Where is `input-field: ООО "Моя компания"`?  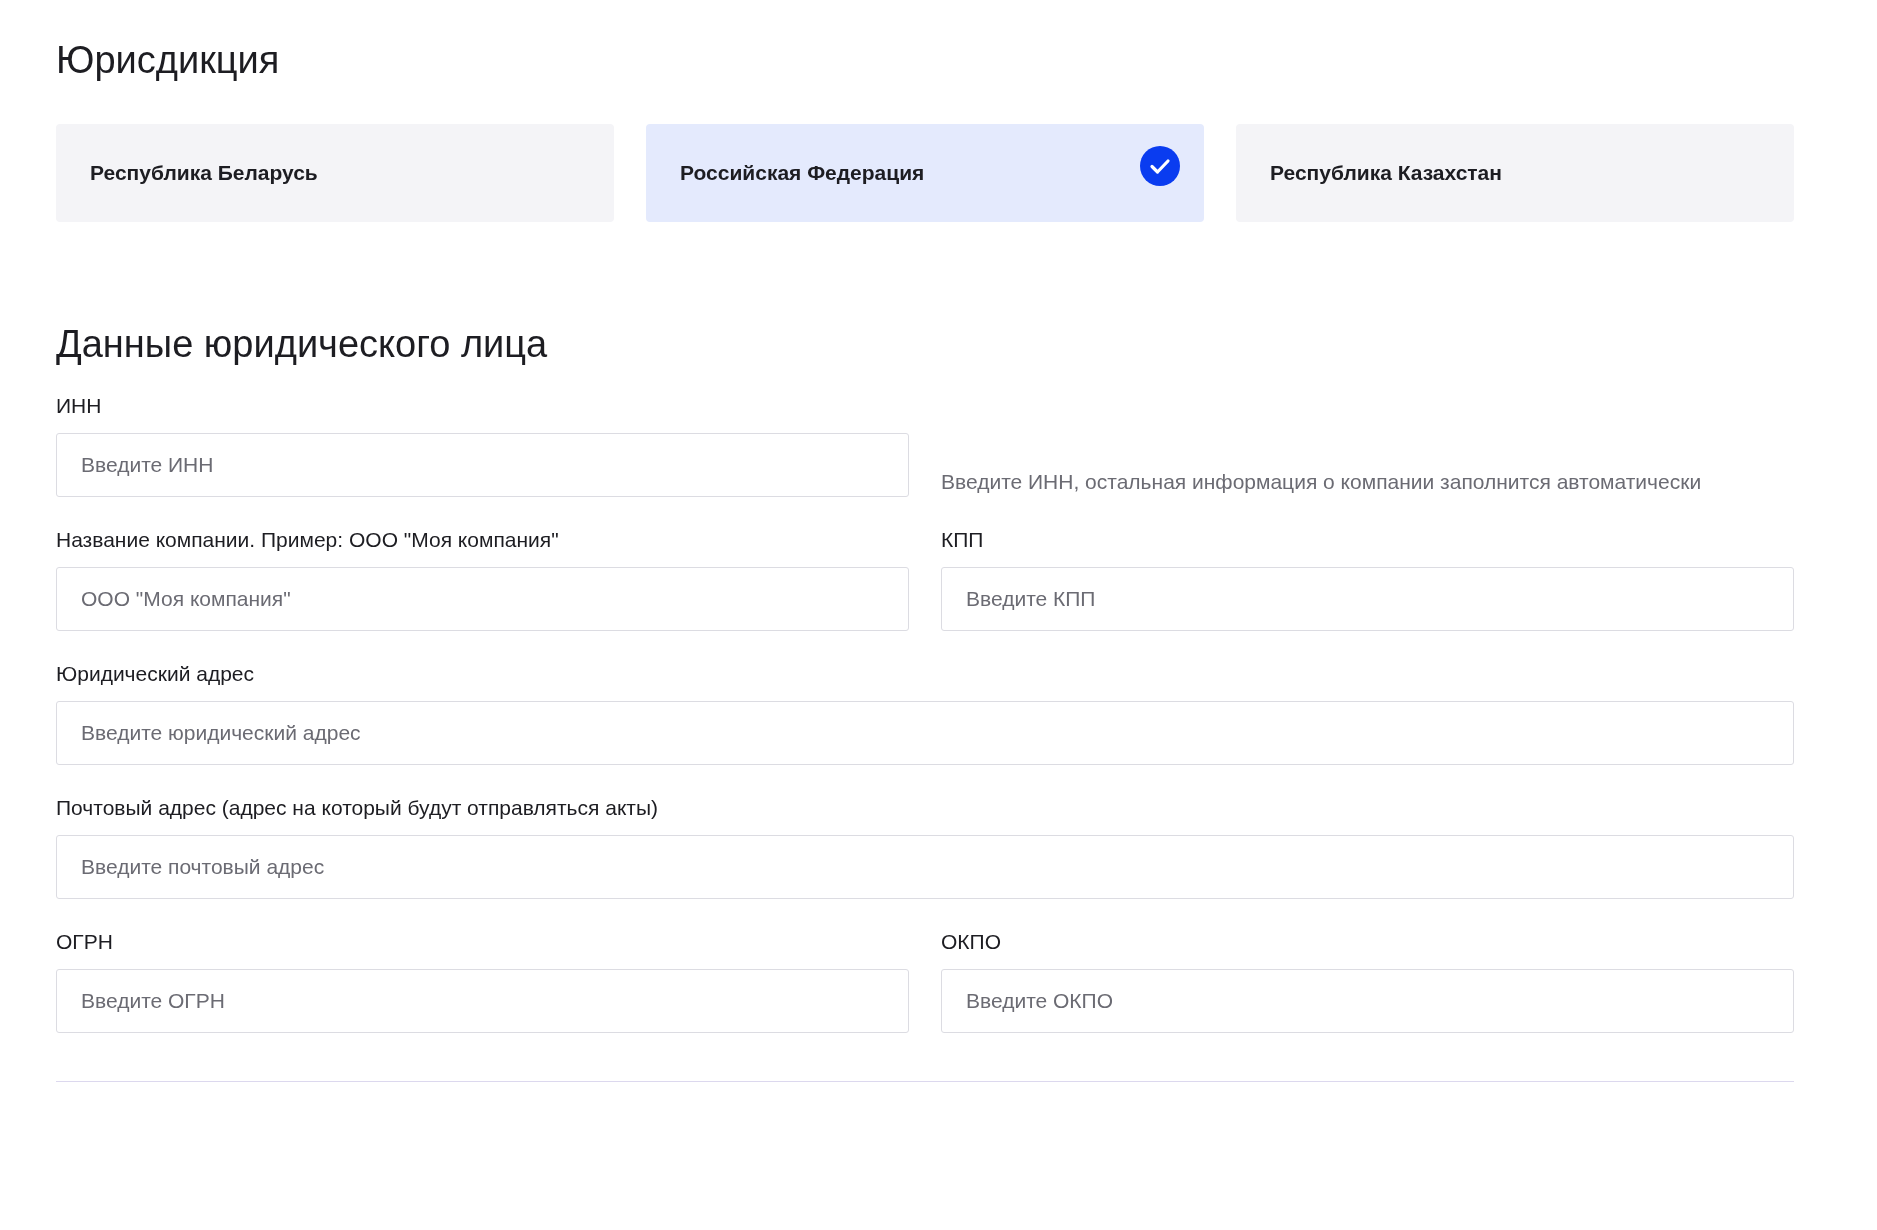
input-field: ООО "Моя компания" is located at coordinates (482, 599).